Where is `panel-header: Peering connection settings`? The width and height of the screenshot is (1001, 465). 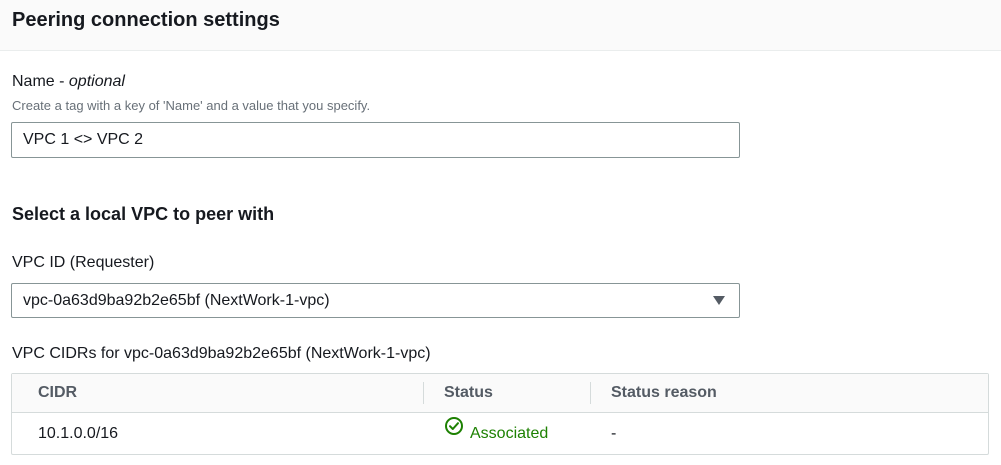 panel-header: Peering connection settings is located at coordinates (500, 25).